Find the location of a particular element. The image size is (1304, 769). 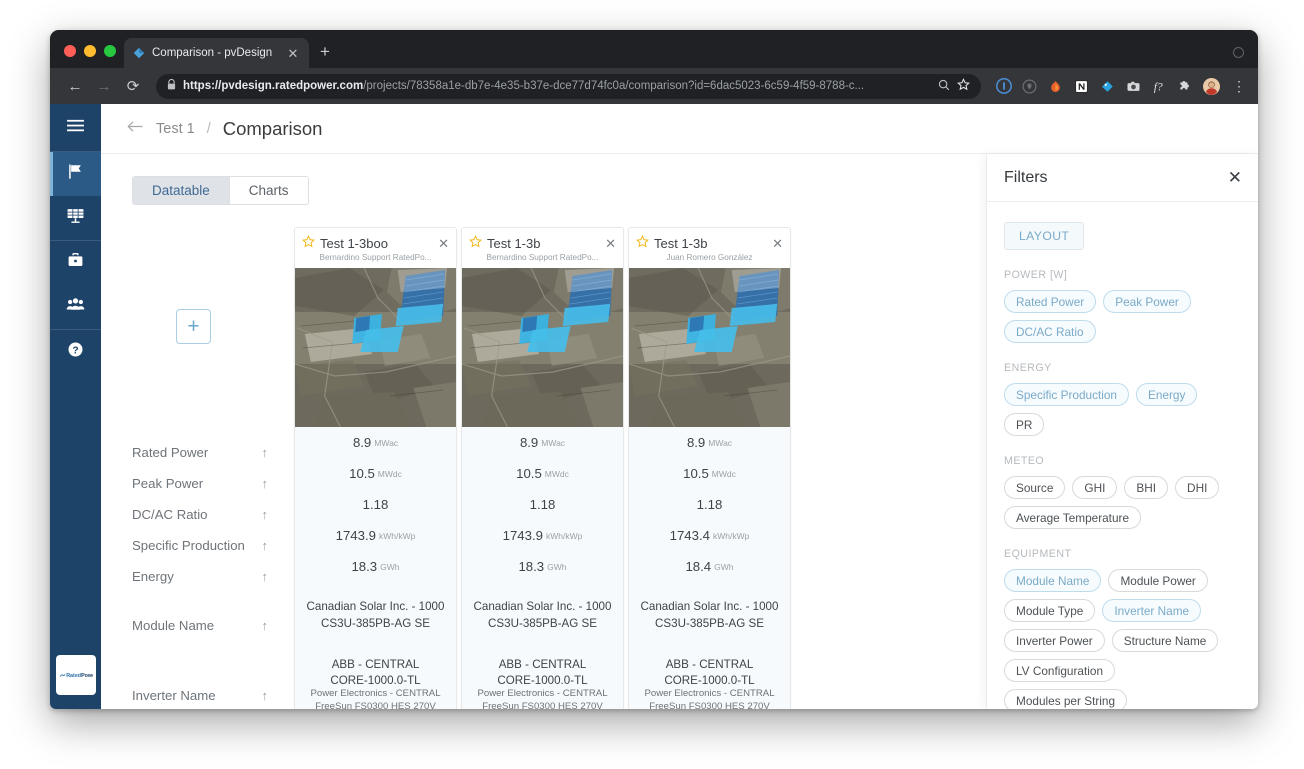

filter-chip-dhi: DHI is located at coordinates (1197, 487).